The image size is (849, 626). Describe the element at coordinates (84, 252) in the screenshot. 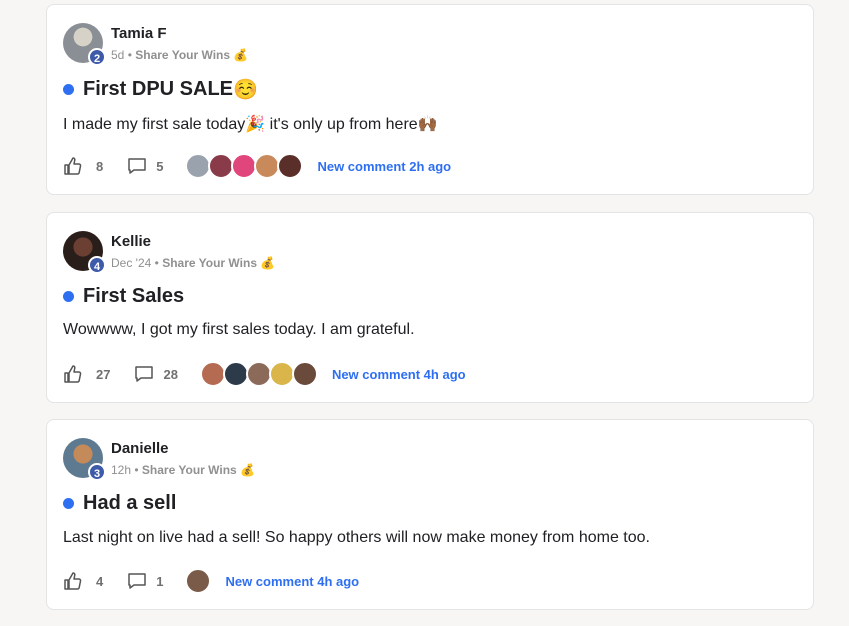

I see `avatar: 4` at that location.